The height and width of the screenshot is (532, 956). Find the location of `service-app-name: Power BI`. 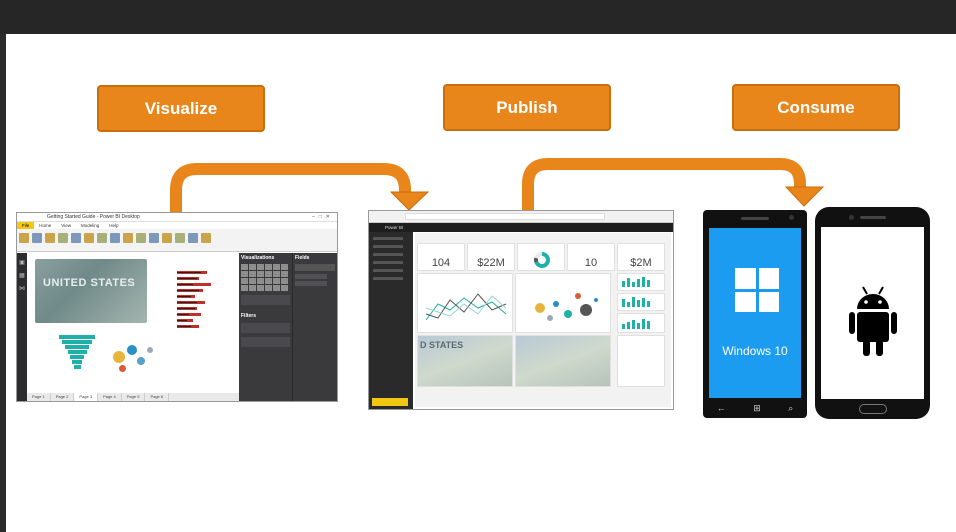

service-app-name: Power BI is located at coordinates (394, 227).